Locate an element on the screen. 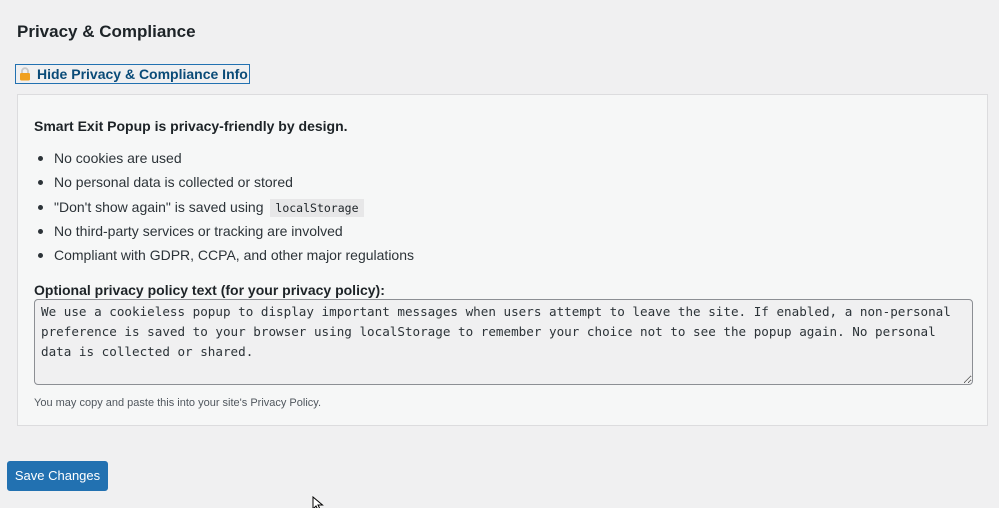  code-snippet: localStorage is located at coordinates (317, 207).